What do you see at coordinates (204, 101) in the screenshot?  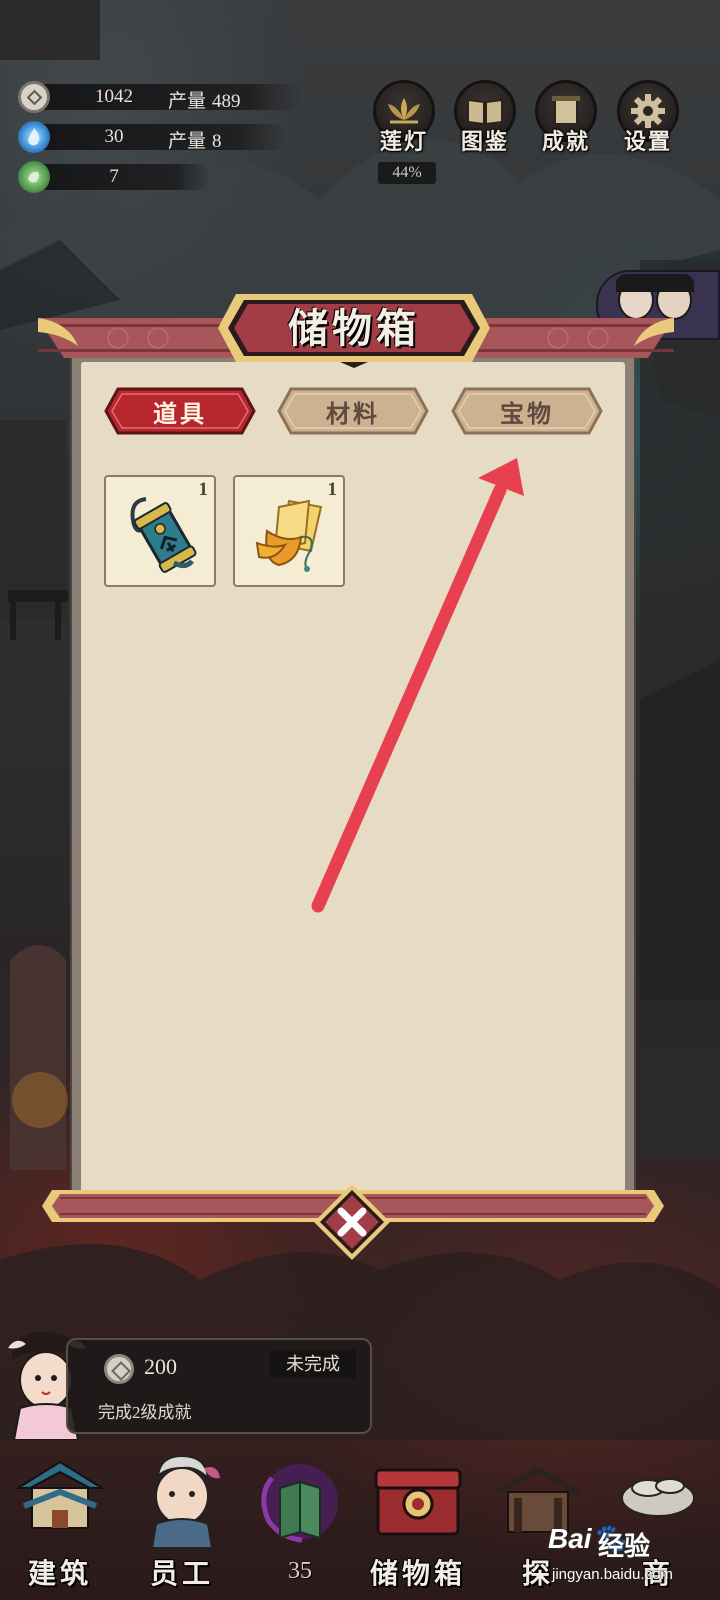 I see `coin-production: 产量 489` at bounding box center [204, 101].